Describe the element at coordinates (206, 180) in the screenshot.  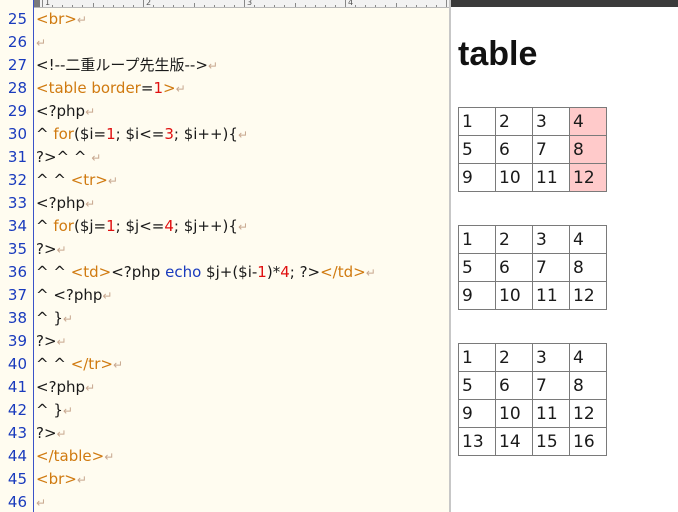
I see `code-line: ^ ^ <tr>↵` at that location.